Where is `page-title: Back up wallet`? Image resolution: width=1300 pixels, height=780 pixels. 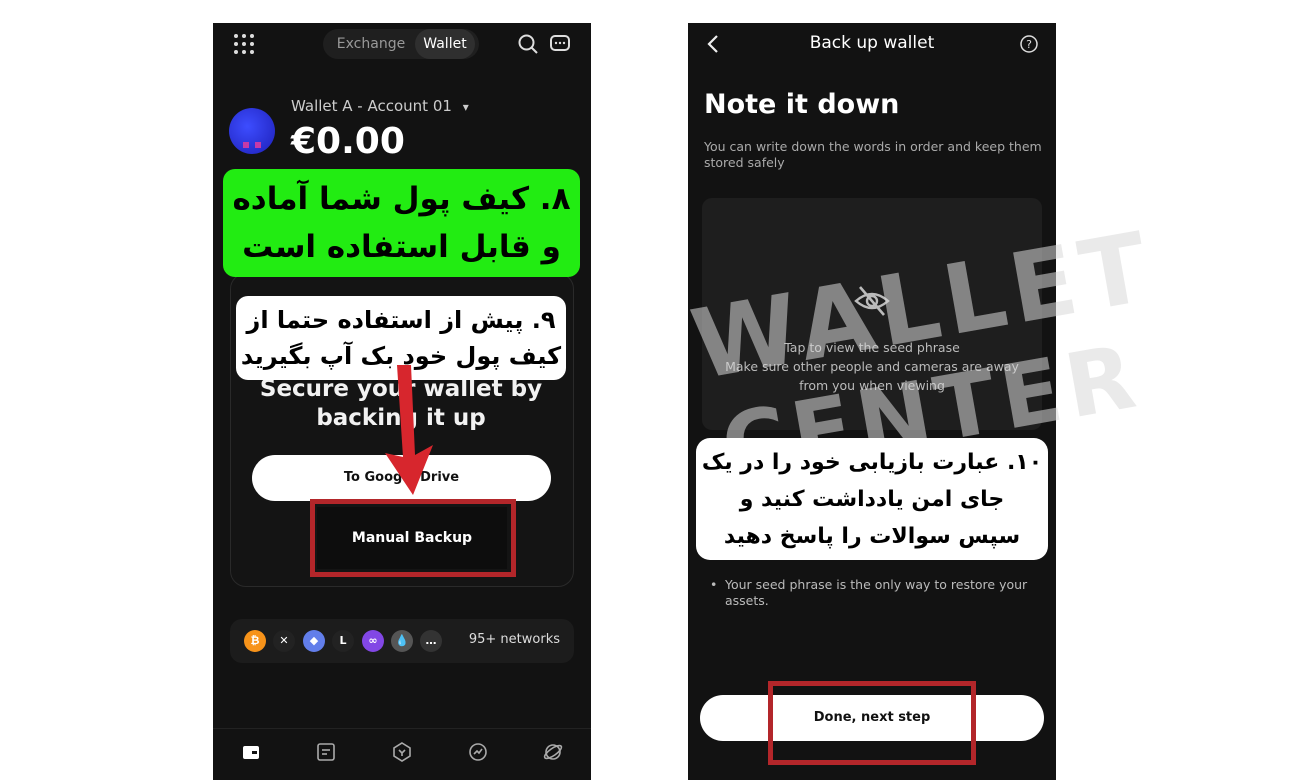
page-title: Back up wallet is located at coordinates (872, 43).